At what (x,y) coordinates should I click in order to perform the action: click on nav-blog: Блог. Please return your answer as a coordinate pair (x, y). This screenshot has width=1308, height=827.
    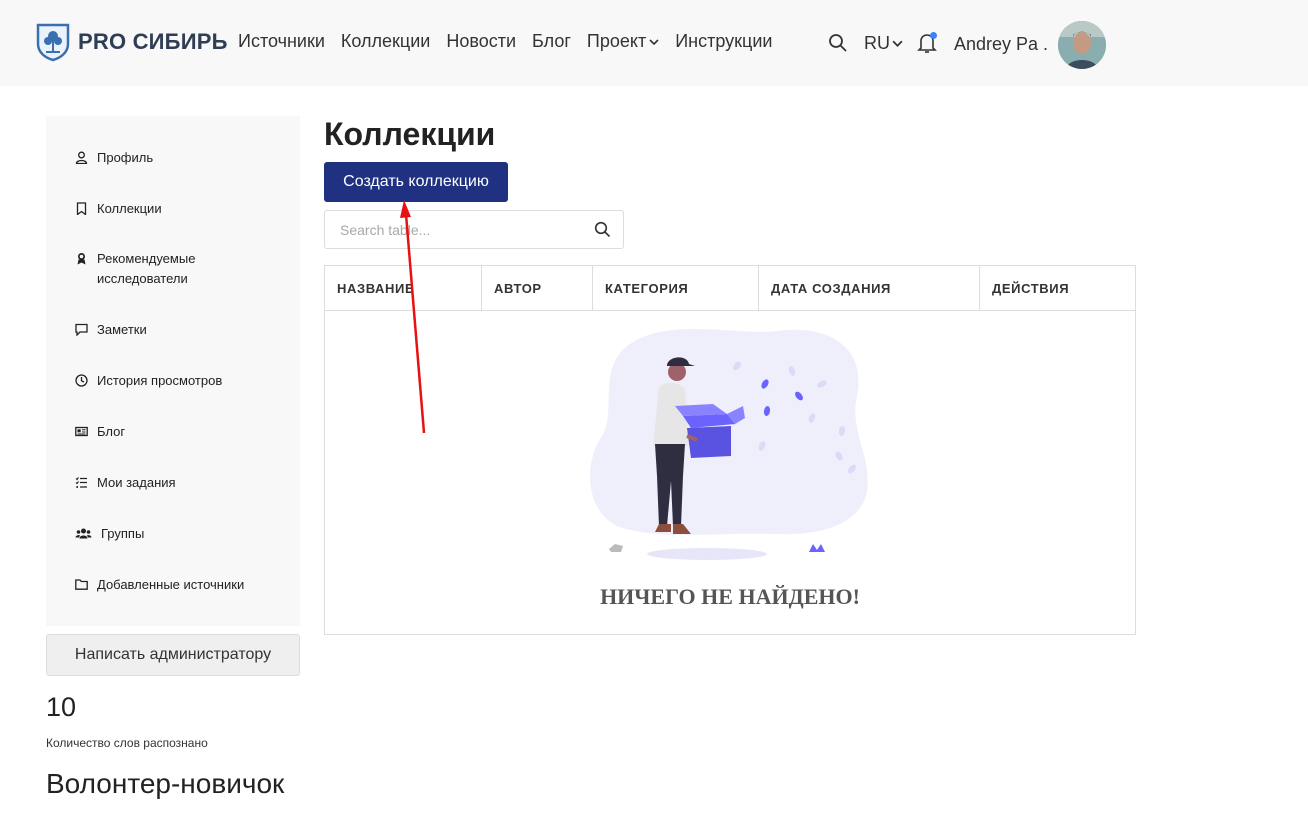
    Looking at the image, I should click on (551, 41).